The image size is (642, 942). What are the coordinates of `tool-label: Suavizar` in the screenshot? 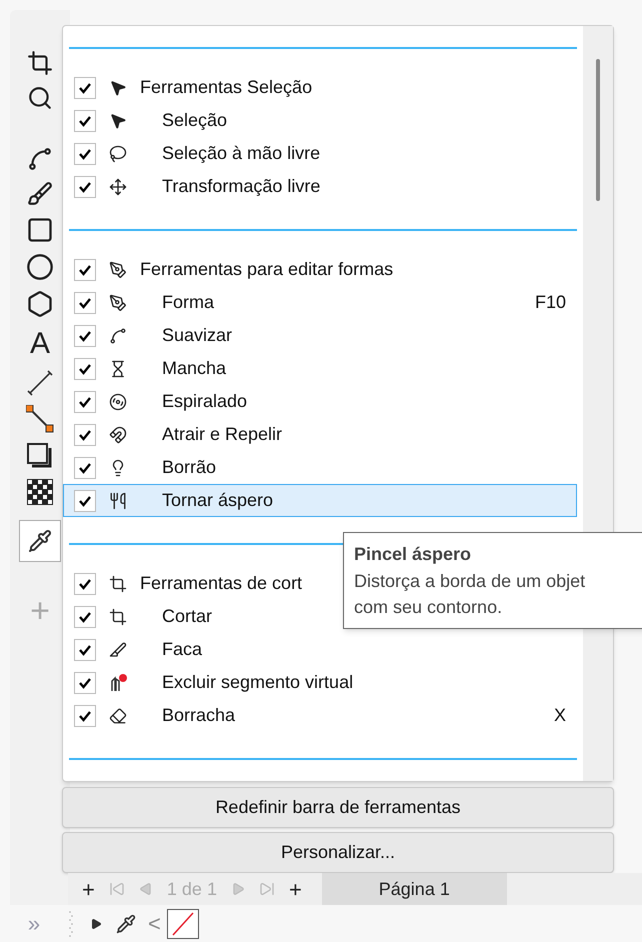 It's located at (197, 335).